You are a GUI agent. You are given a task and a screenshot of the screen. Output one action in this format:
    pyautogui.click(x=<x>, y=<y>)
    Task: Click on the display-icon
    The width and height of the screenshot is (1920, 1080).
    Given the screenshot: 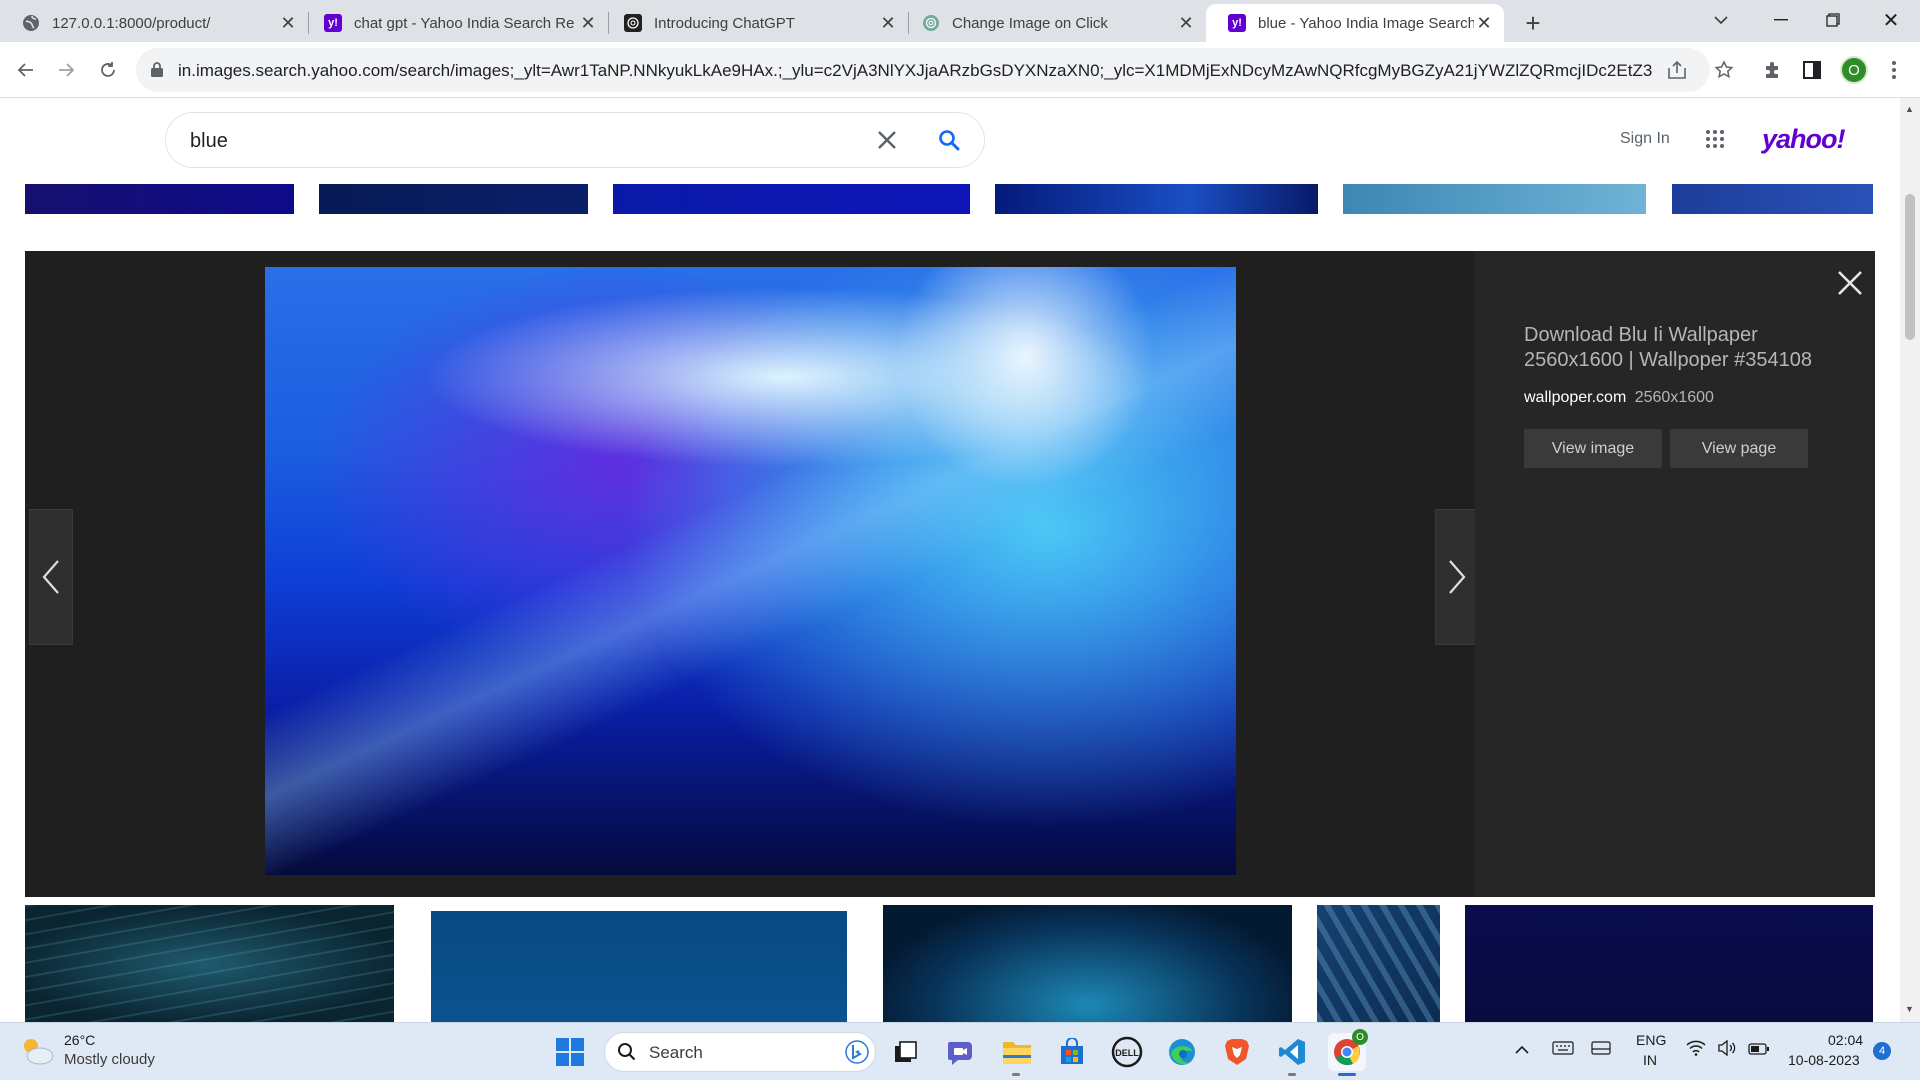 What is the action you would take?
    pyautogui.click(x=1601, y=1051)
    